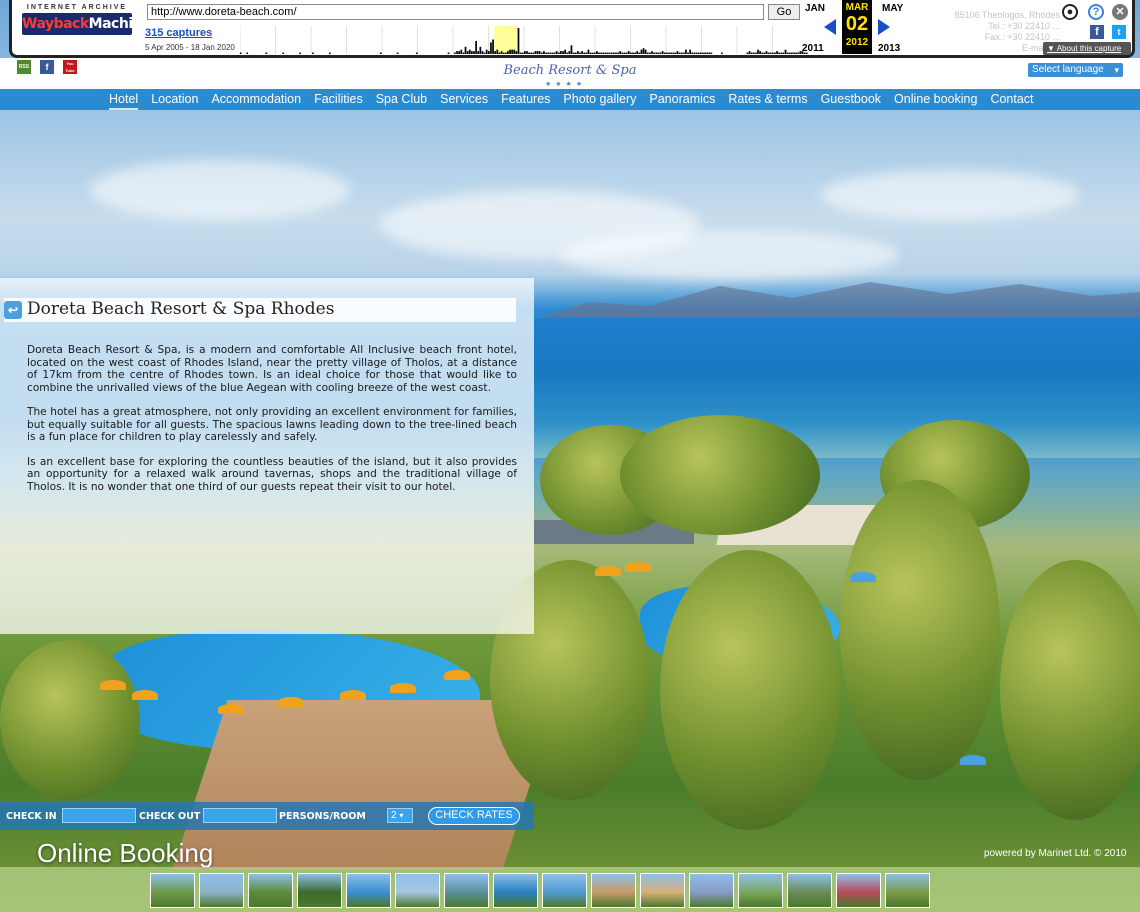 The height and width of the screenshot is (912, 1140). I want to click on persons-room-label: PERSONS/ROOM, so click(322, 816).